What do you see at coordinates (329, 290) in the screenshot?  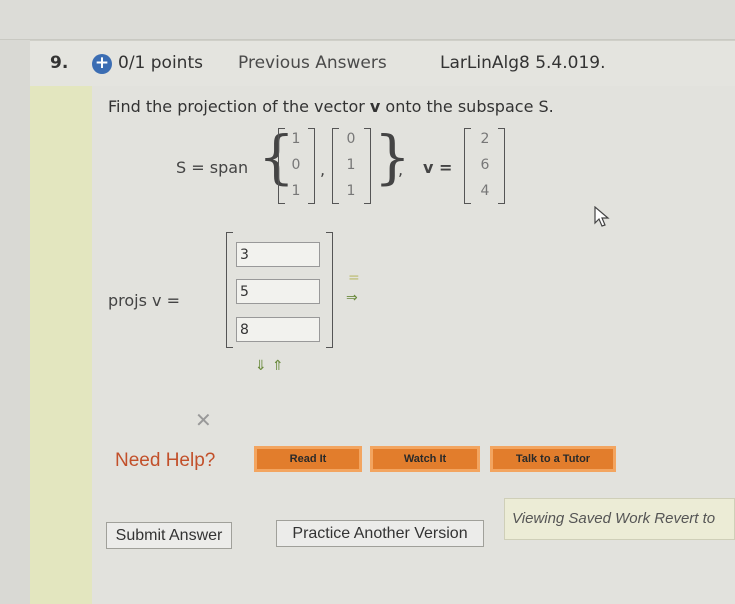 I see `answer-right-bracket` at bounding box center [329, 290].